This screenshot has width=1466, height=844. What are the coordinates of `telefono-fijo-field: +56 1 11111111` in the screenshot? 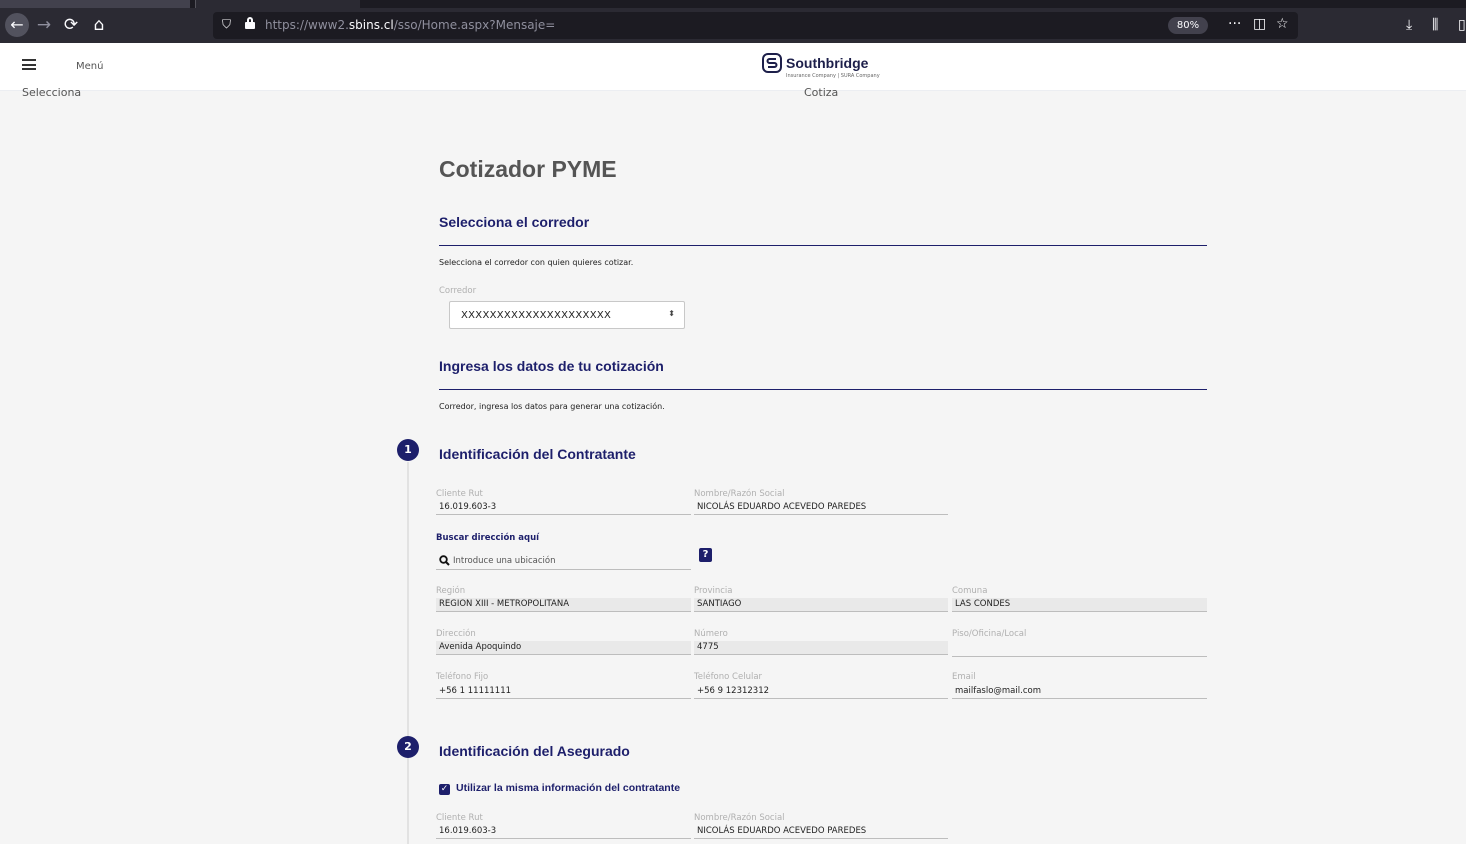 It's located at (563, 692).